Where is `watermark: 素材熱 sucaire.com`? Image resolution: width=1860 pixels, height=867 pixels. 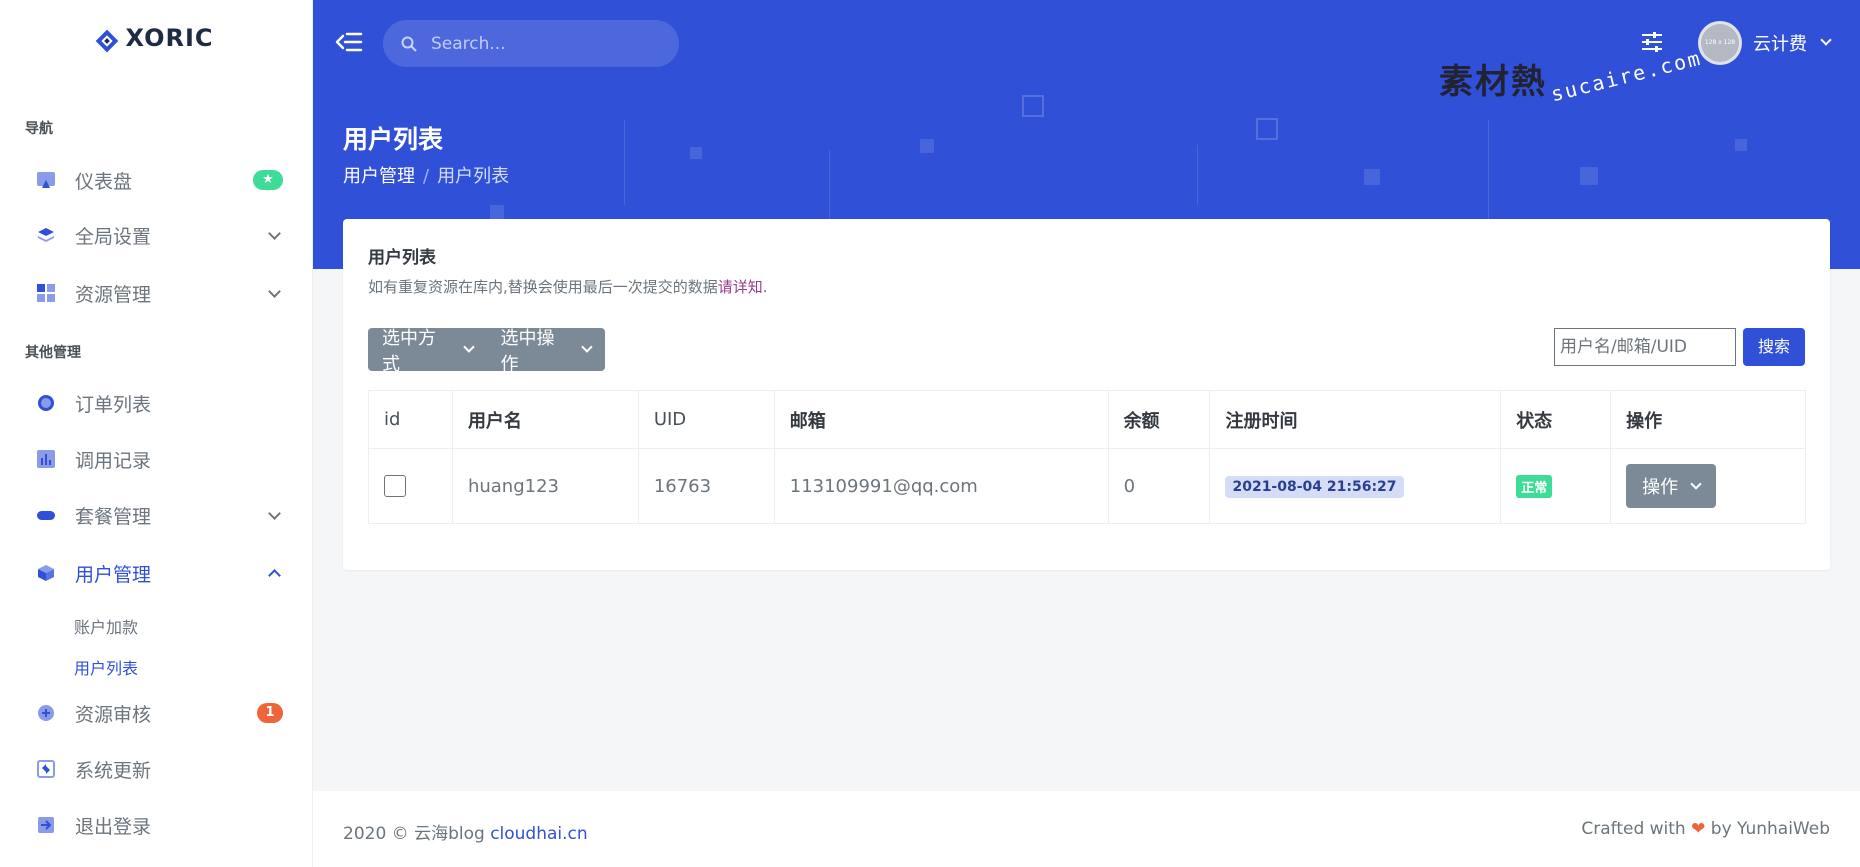
watermark: 素材熱 sucaire.com is located at coordinates (1566, 79).